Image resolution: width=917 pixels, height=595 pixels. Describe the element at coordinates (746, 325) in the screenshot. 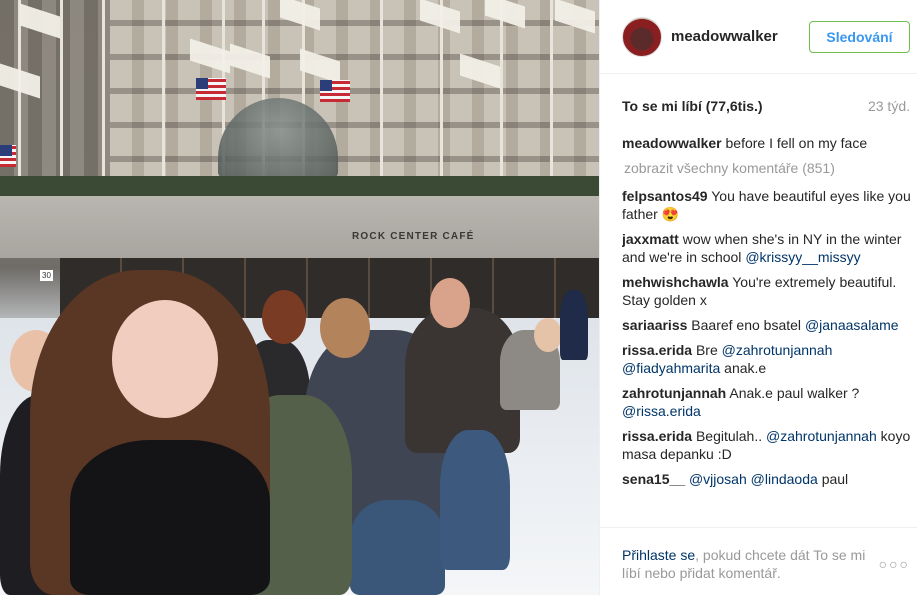

I see `comment-text: Baaref eno bsatel` at that location.